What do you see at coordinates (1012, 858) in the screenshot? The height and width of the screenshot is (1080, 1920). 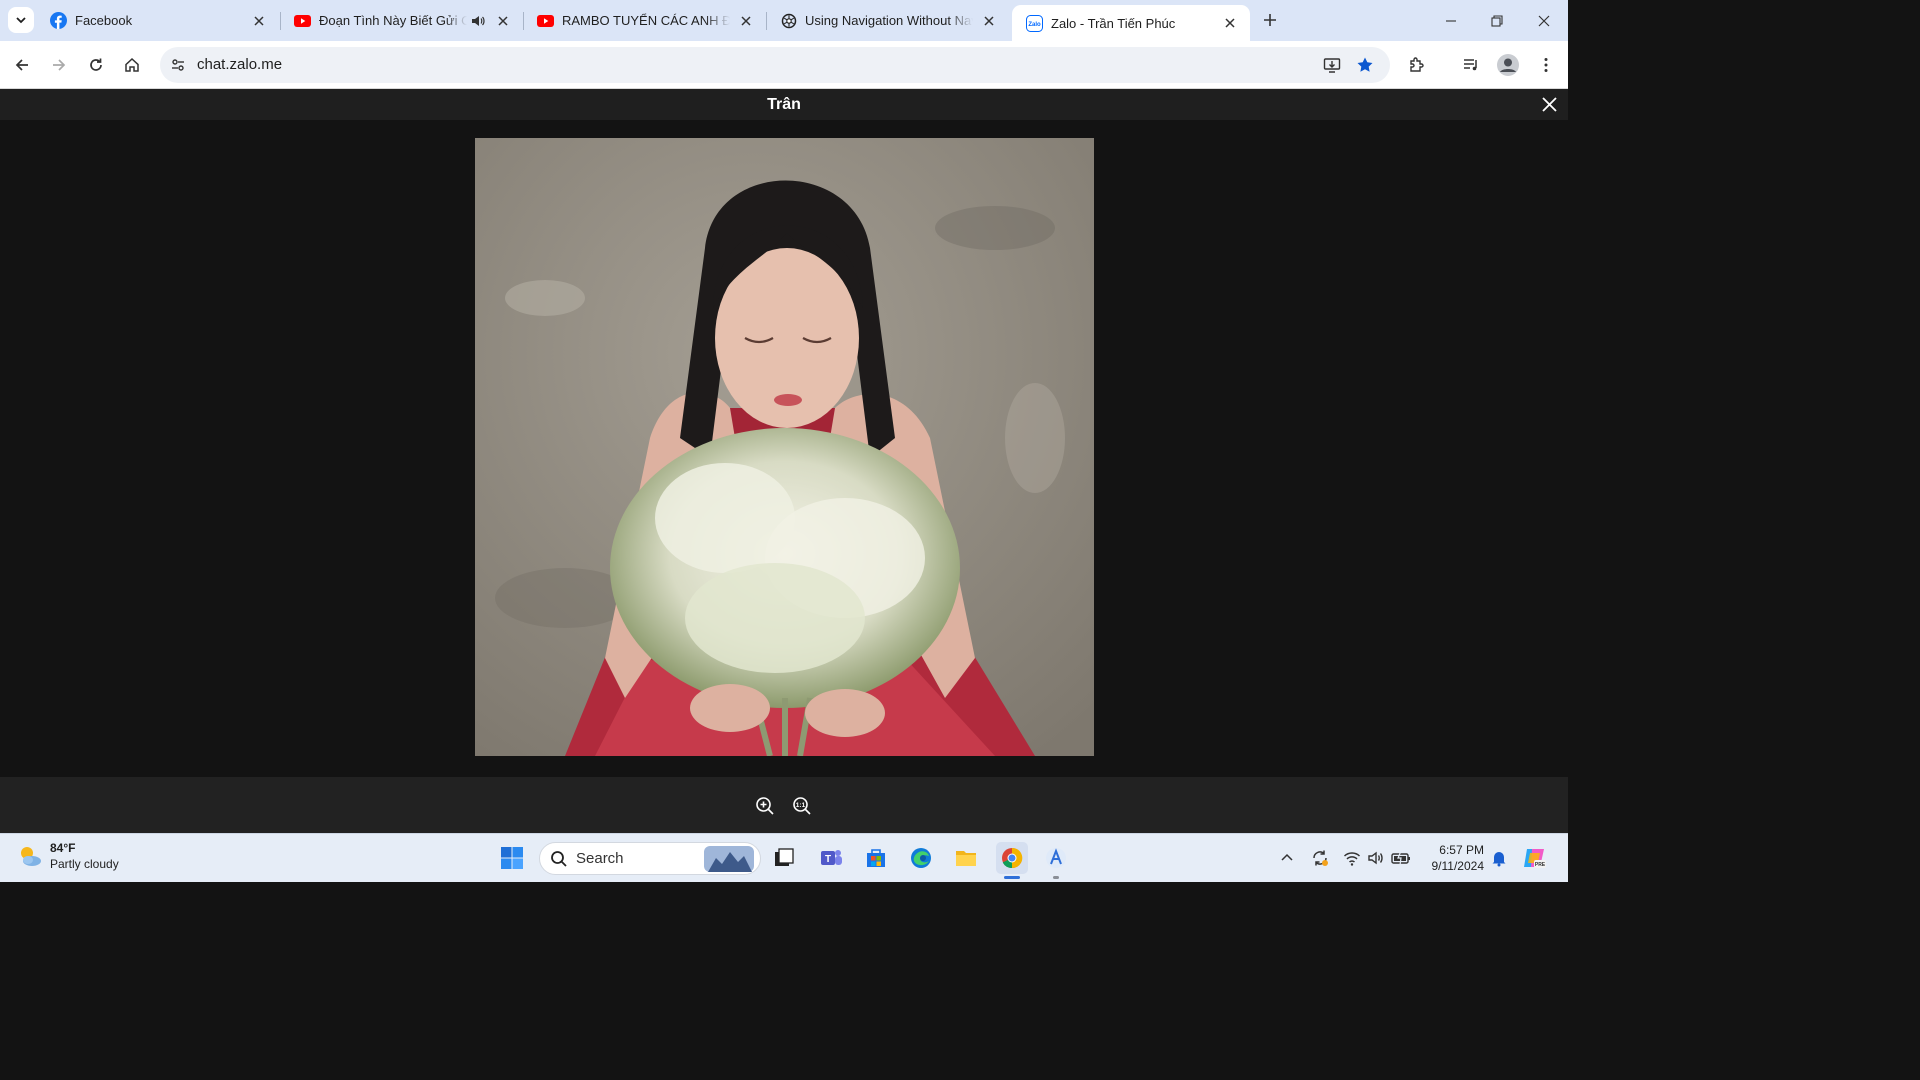 I see `chrome-button` at bounding box center [1012, 858].